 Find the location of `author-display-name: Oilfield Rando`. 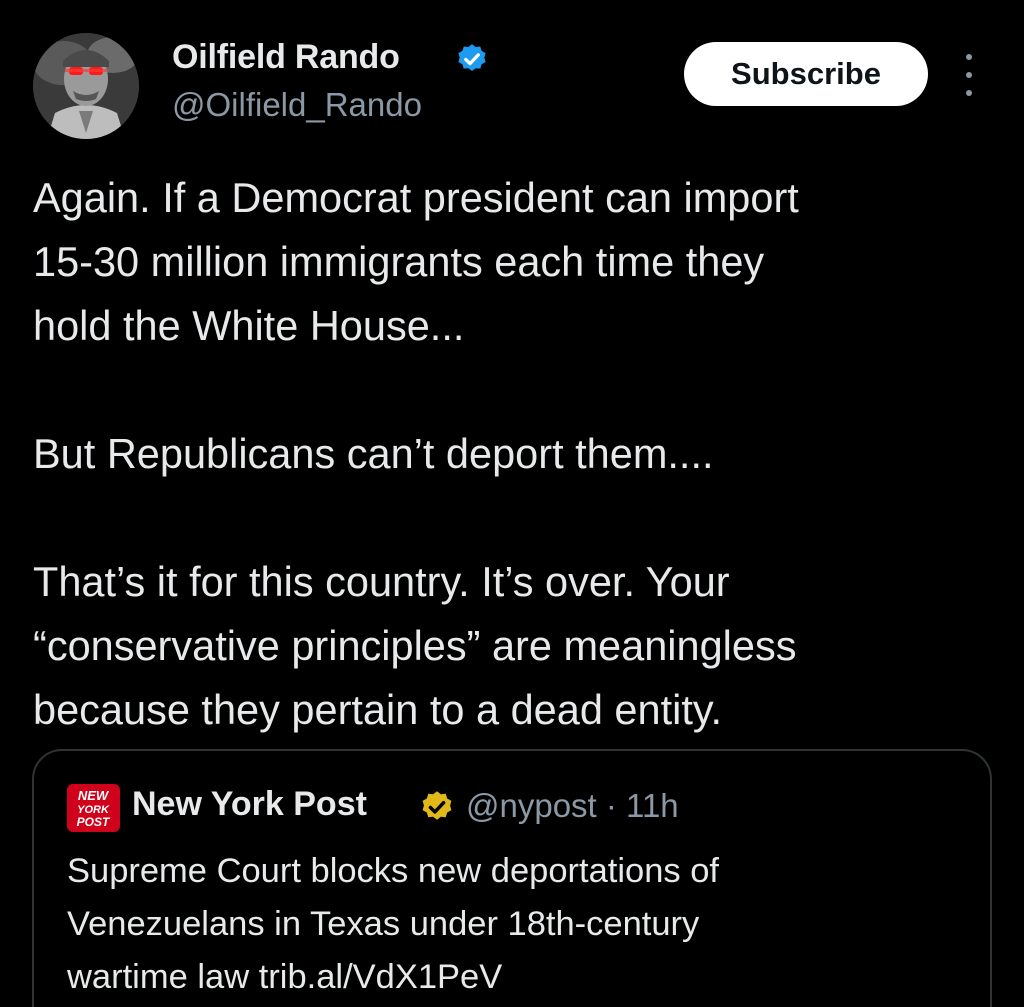

author-display-name: Oilfield Rando is located at coordinates (286, 57).